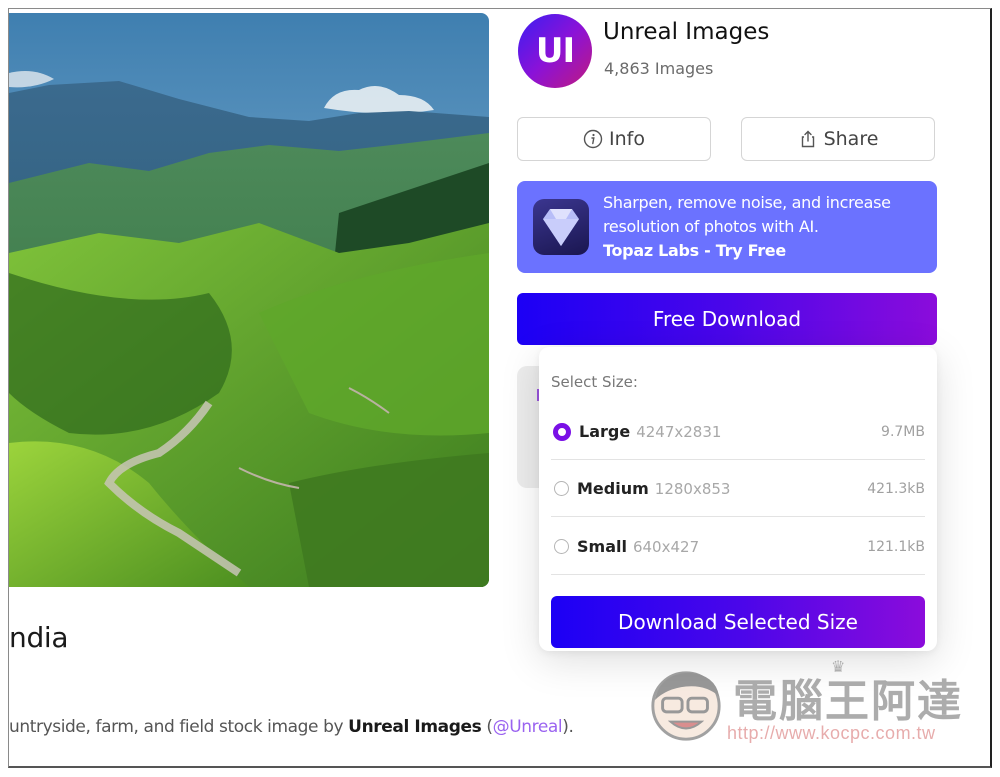 This screenshot has width=1000, height=777. I want to click on radio-selected, so click(562, 431).